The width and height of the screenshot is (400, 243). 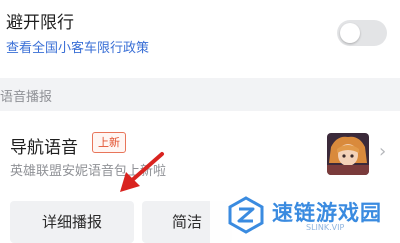 What do you see at coordinates (362, 33) in the screenshot?
I see `avoid-restriction-toggle` at bounding box center [362, 33].